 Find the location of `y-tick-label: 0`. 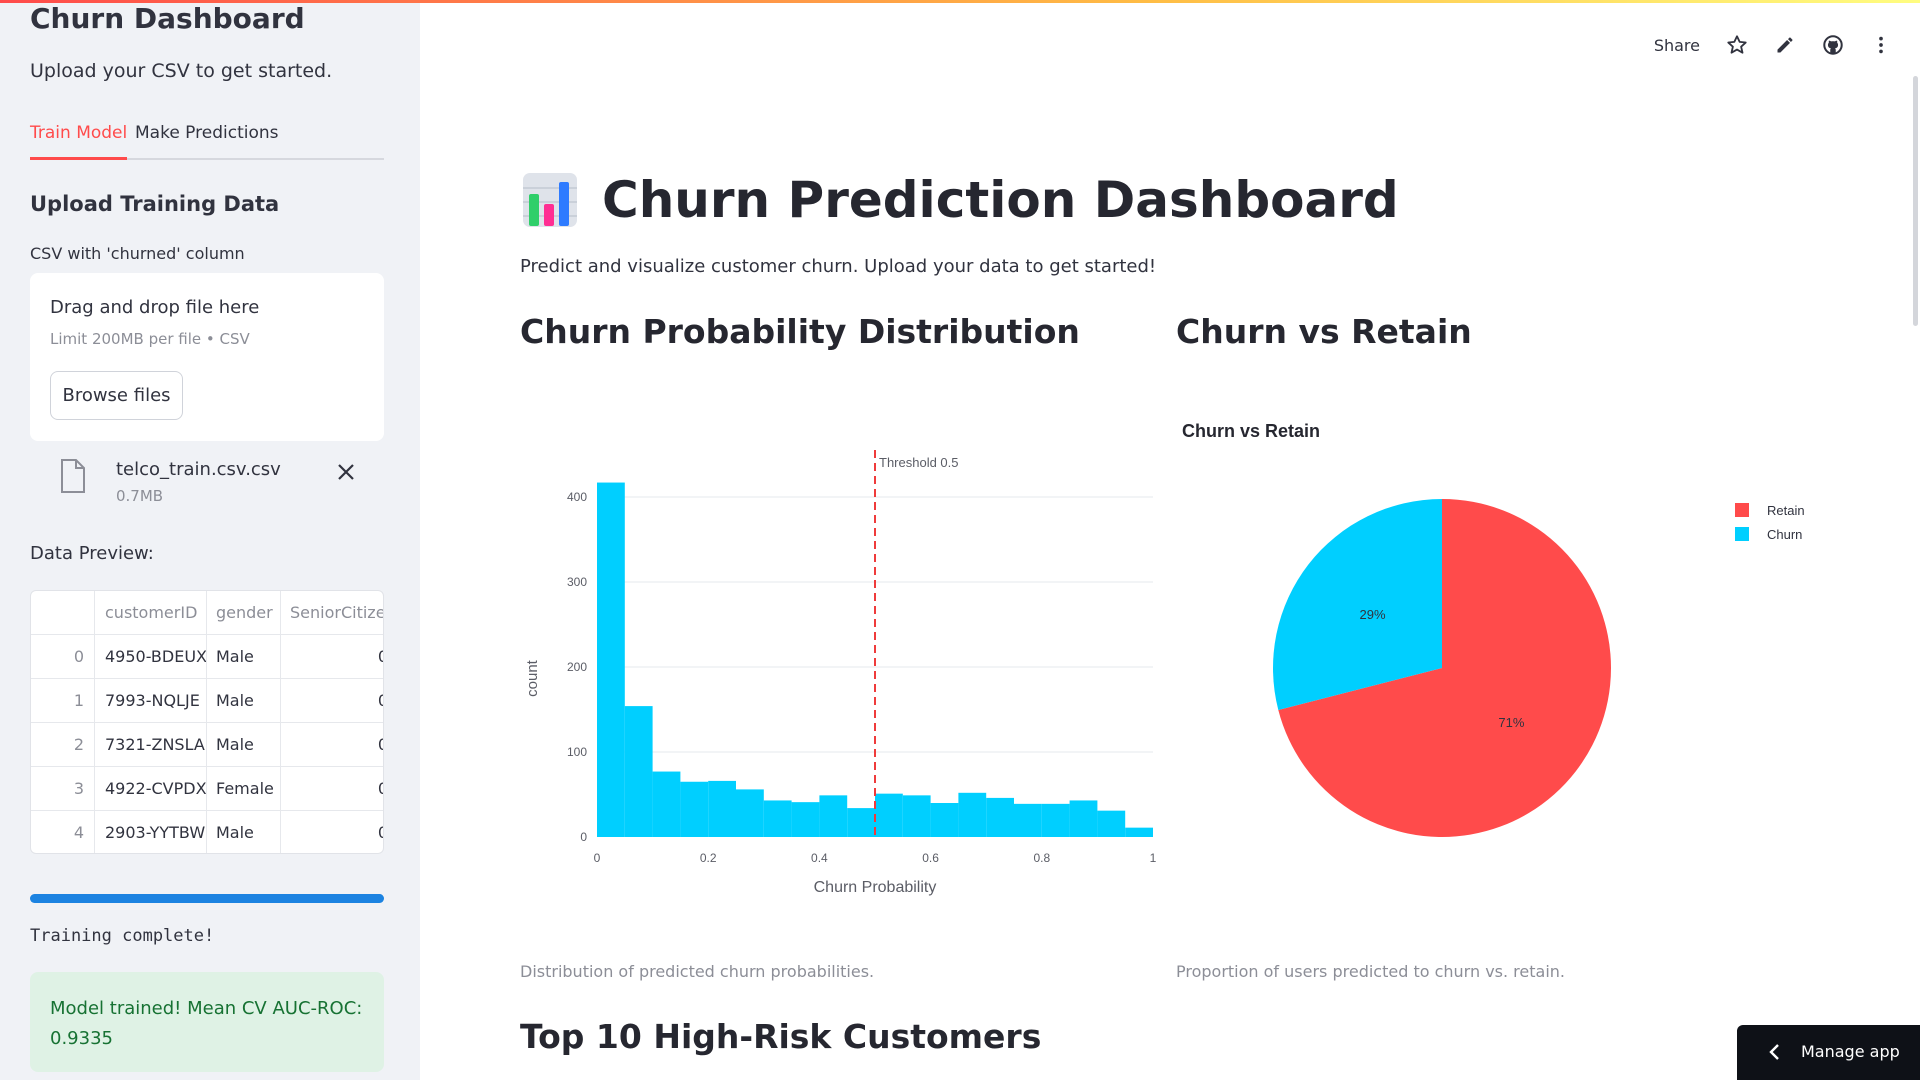

y-tick-label: 0 is located at coordinates (583, 837).